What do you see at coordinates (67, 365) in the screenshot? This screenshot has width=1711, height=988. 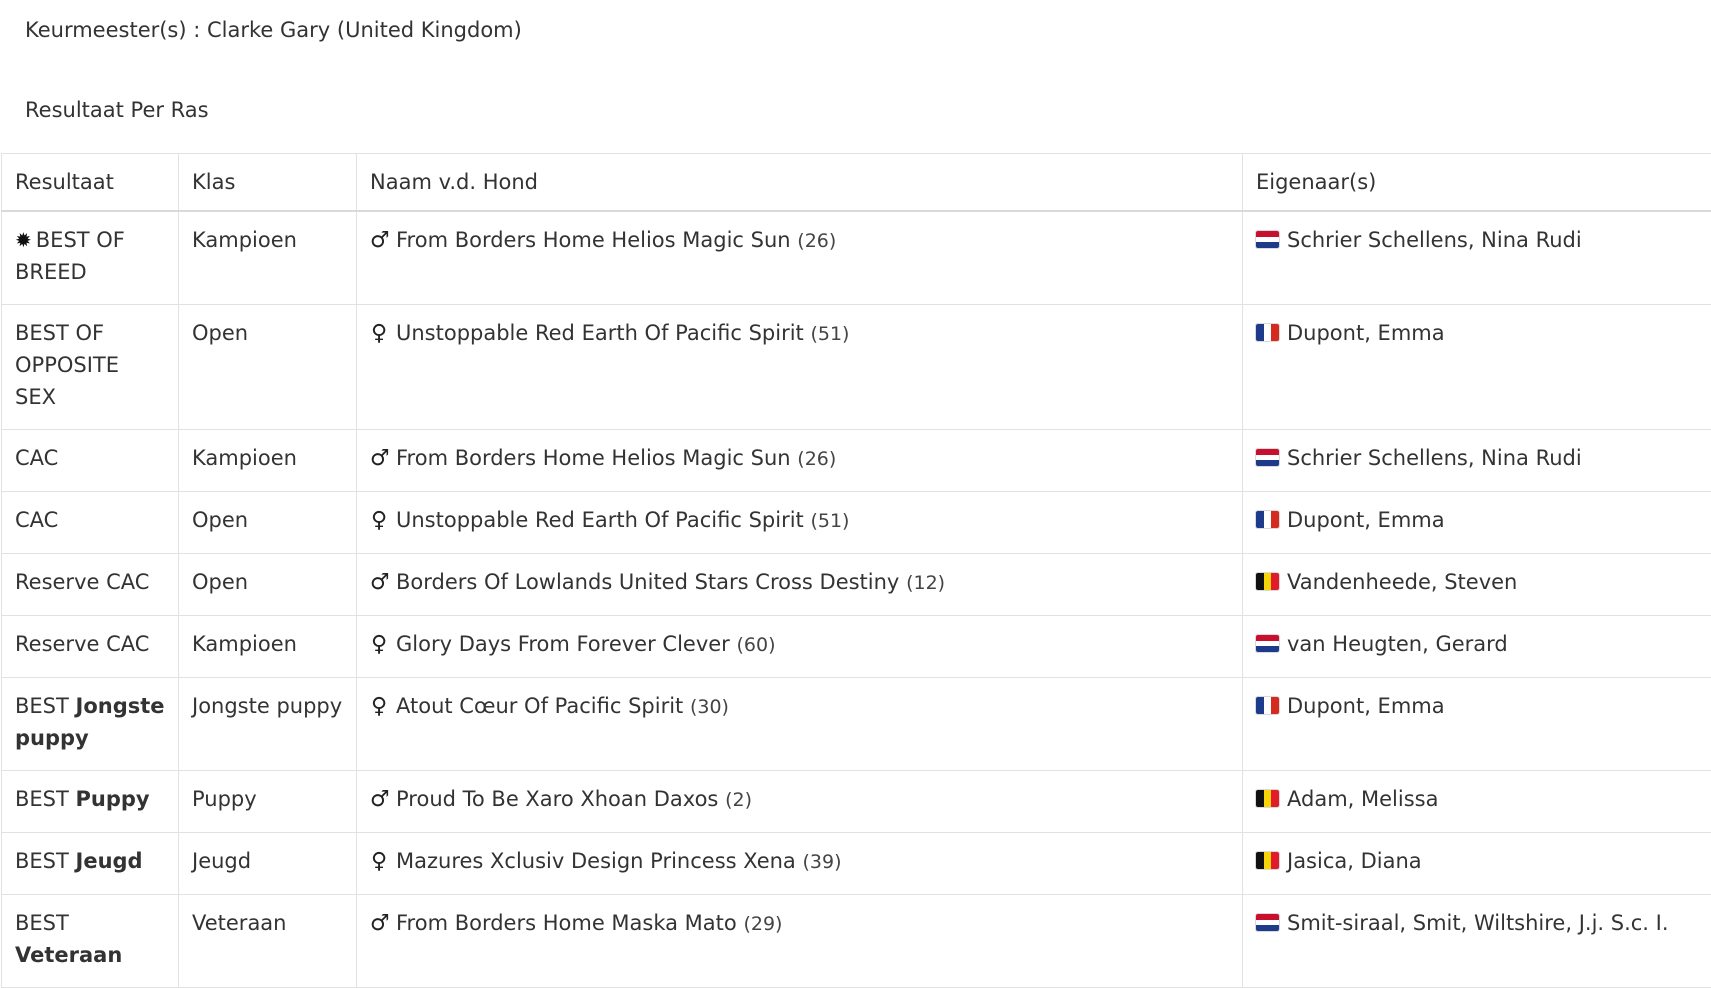 I see `result-label: BEST OF OPPOSITE SEX` at bounding box center [67, 365].